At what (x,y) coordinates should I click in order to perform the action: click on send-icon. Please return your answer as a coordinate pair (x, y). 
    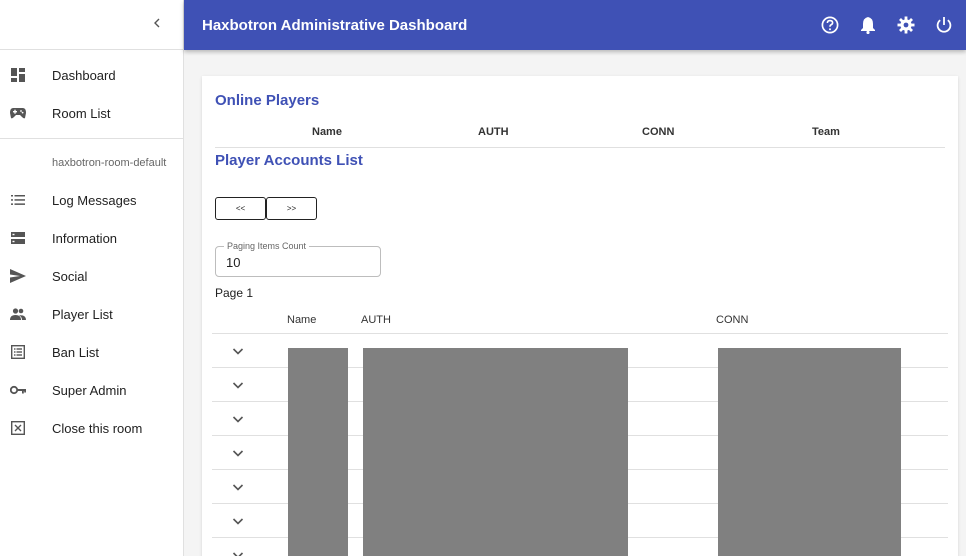
    Looking at the image, I should click on (18, 276).